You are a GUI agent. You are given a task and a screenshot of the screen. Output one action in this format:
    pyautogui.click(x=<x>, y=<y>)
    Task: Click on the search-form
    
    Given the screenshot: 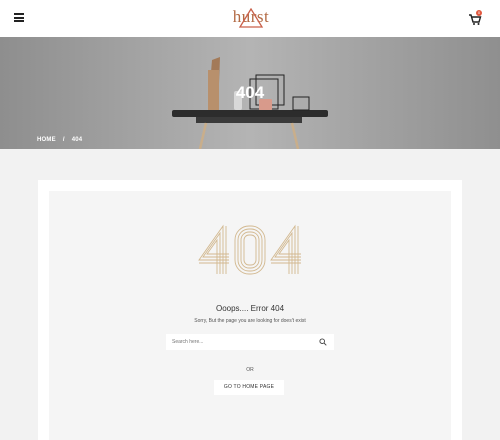 What is the action you would take?
    pyautogui.click(x=250, y=342)
    